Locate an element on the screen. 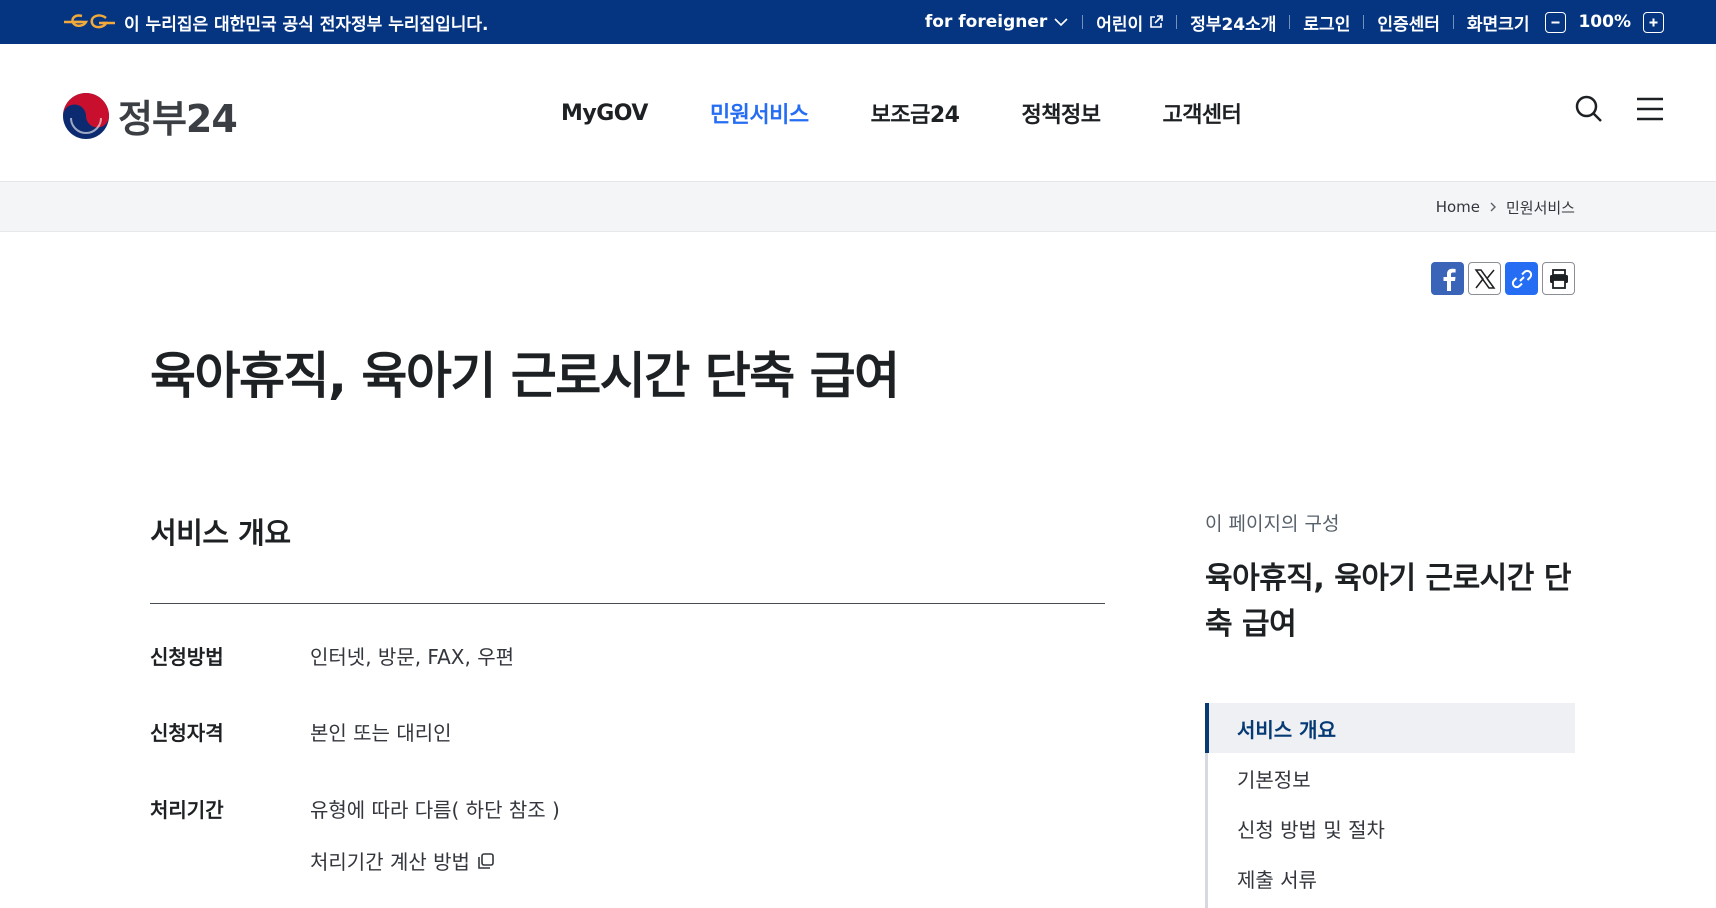  nav-civil-services: 민원서비스 is located at coordinates (759, 113).